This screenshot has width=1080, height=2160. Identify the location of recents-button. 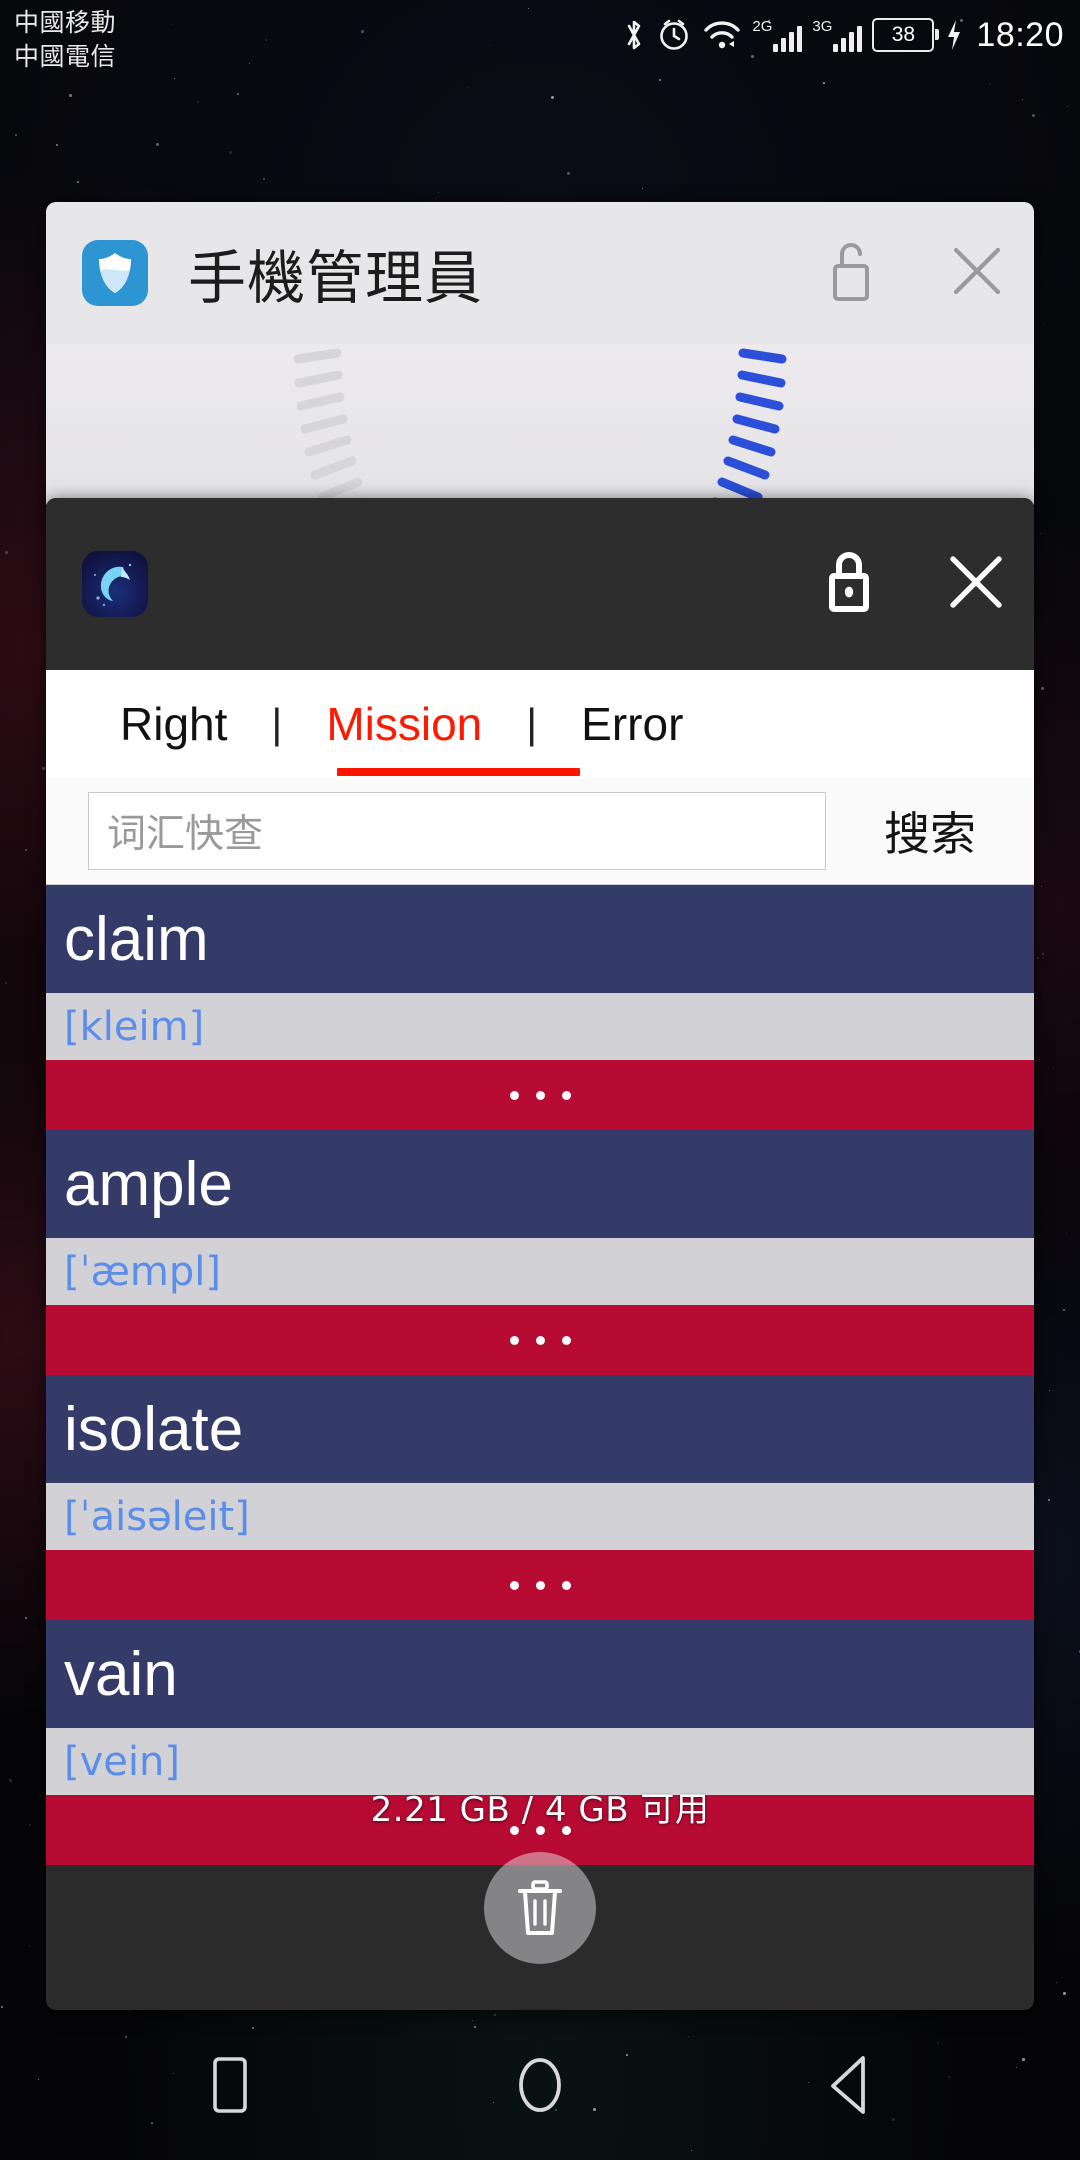
(230, 2085).